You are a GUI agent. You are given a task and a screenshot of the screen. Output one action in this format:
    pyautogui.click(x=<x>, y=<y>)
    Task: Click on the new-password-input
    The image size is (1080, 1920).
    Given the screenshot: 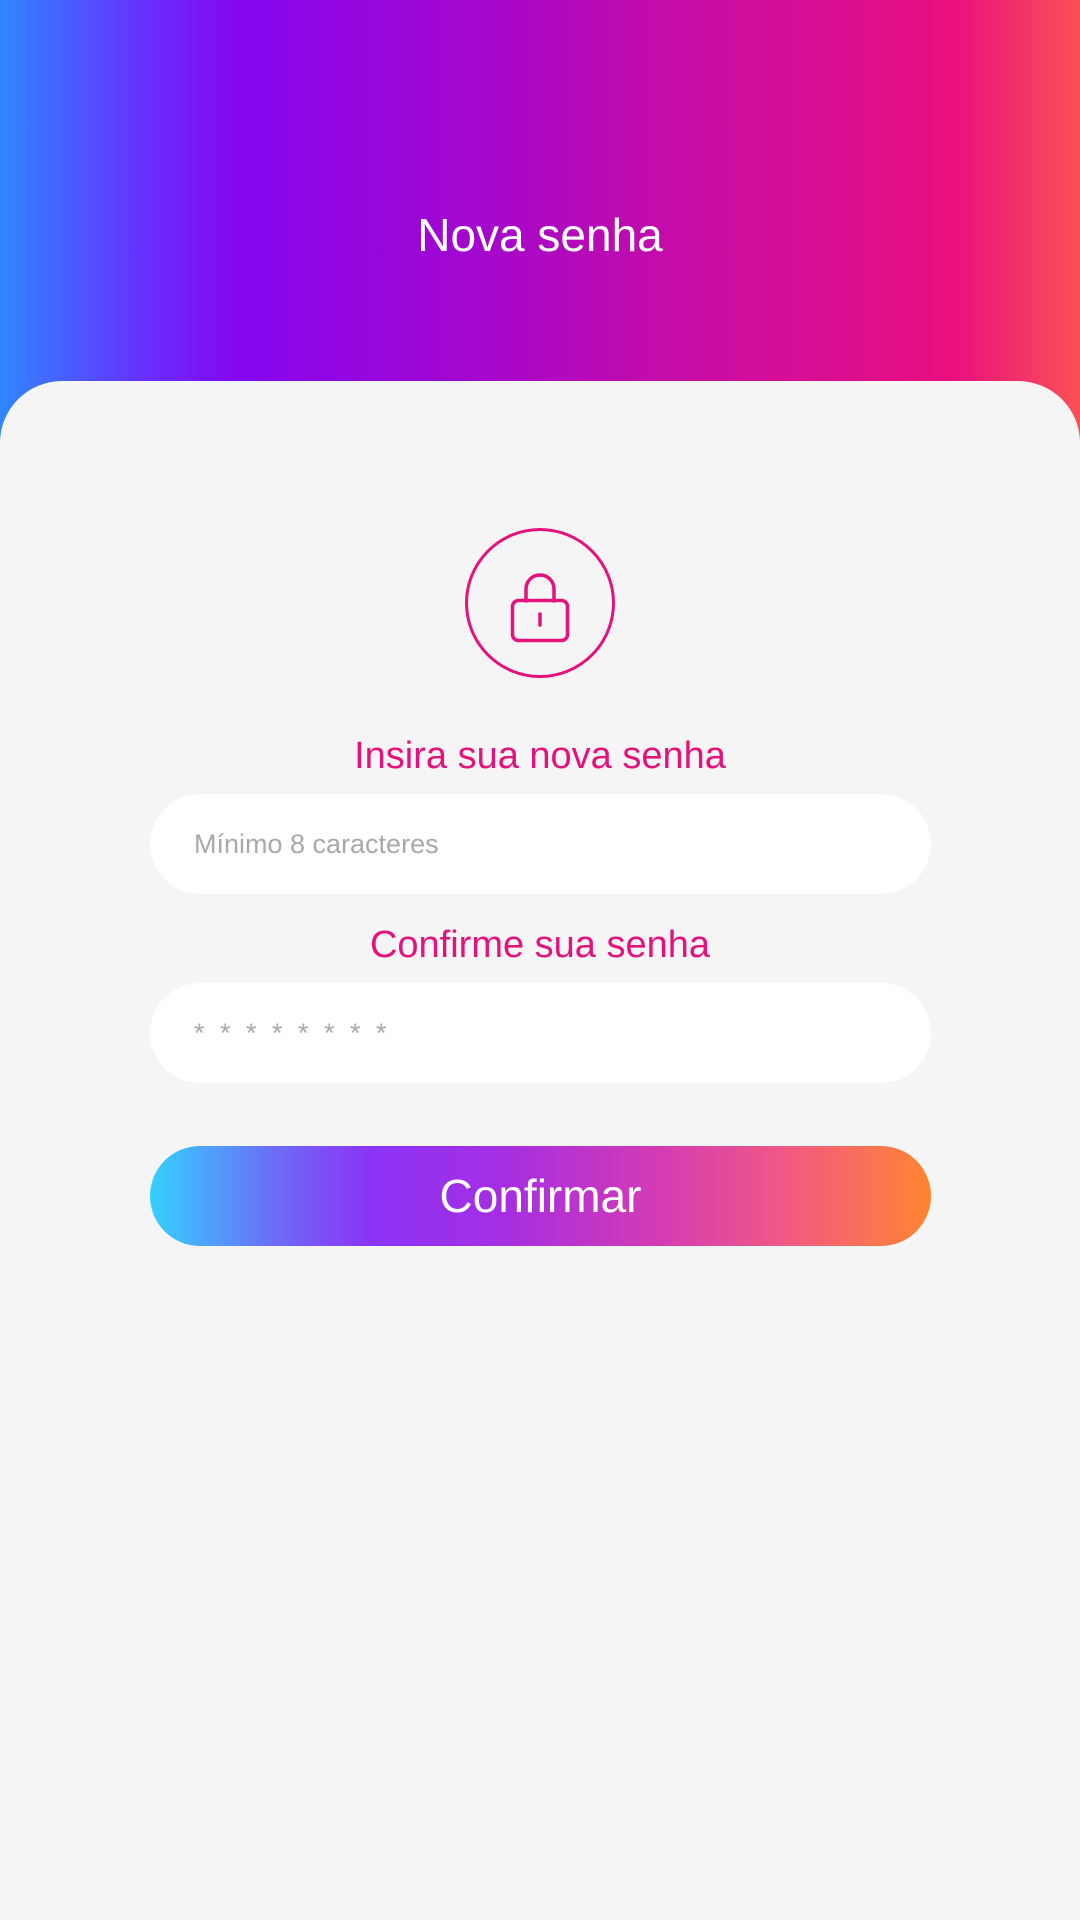 What is the action you would take?
    pyautogui.click(x=540, y=844)
    